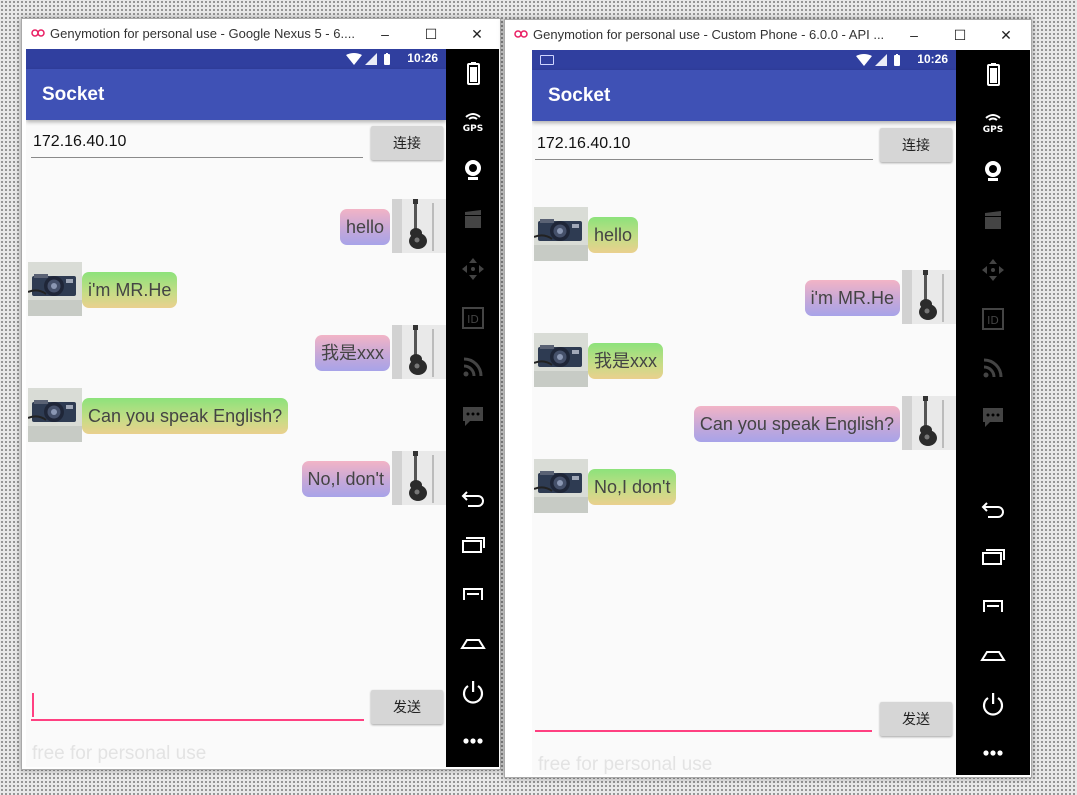 Image resolution: width=1077 pixels, height=795 pixels. What do you see at coordinates (185, 416) in the screenshot?
I see `received-message-bubble: Can you speak English?` at bounding box center [185, 416].